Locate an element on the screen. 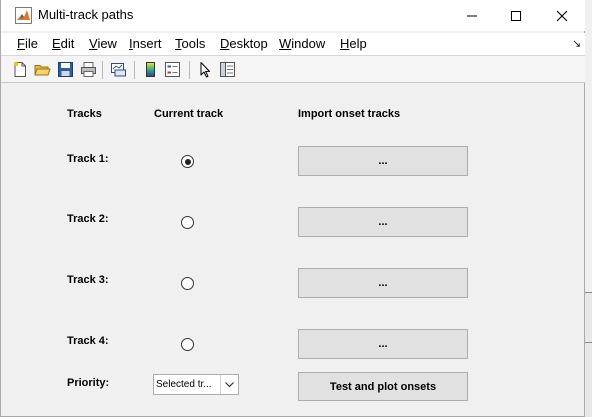  track-3-label: Track 3: is located at coordinates (88, 280).